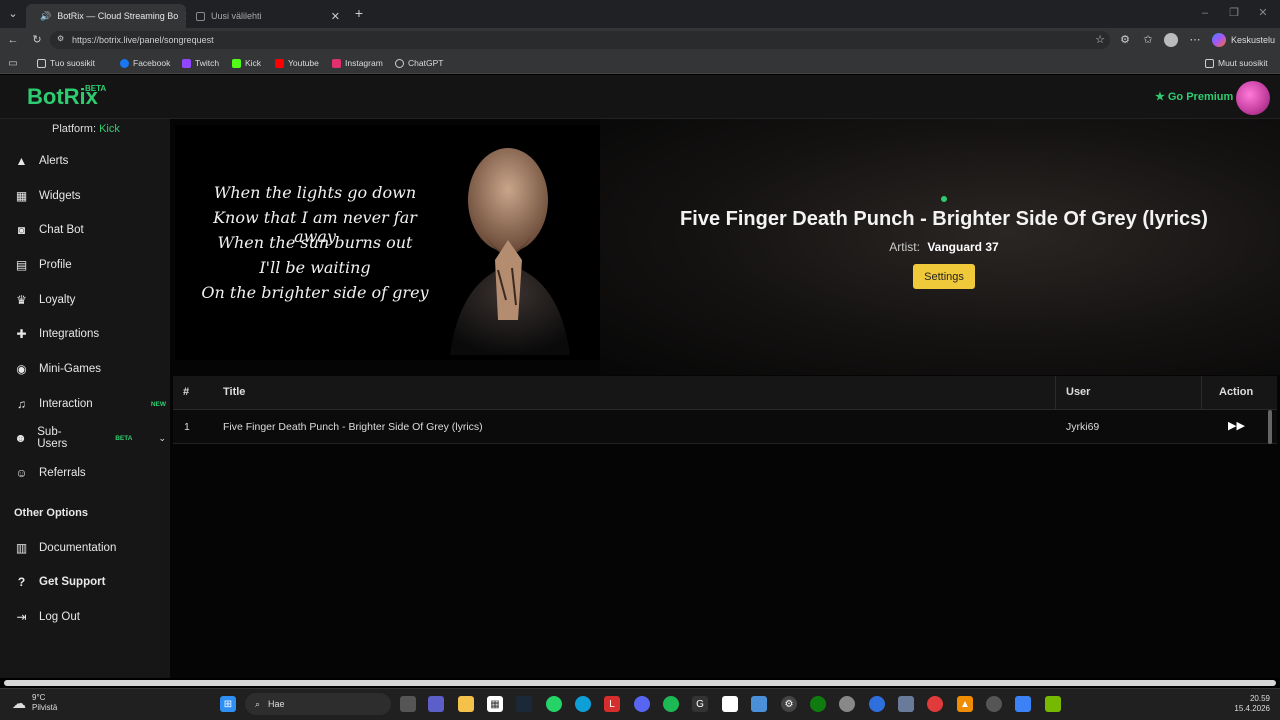 This screenshot has height=720, width=1280. Describe the element at coordinates (357, 63) in the screenshot. I see `bookmark-instagram: Instagram` at that location.